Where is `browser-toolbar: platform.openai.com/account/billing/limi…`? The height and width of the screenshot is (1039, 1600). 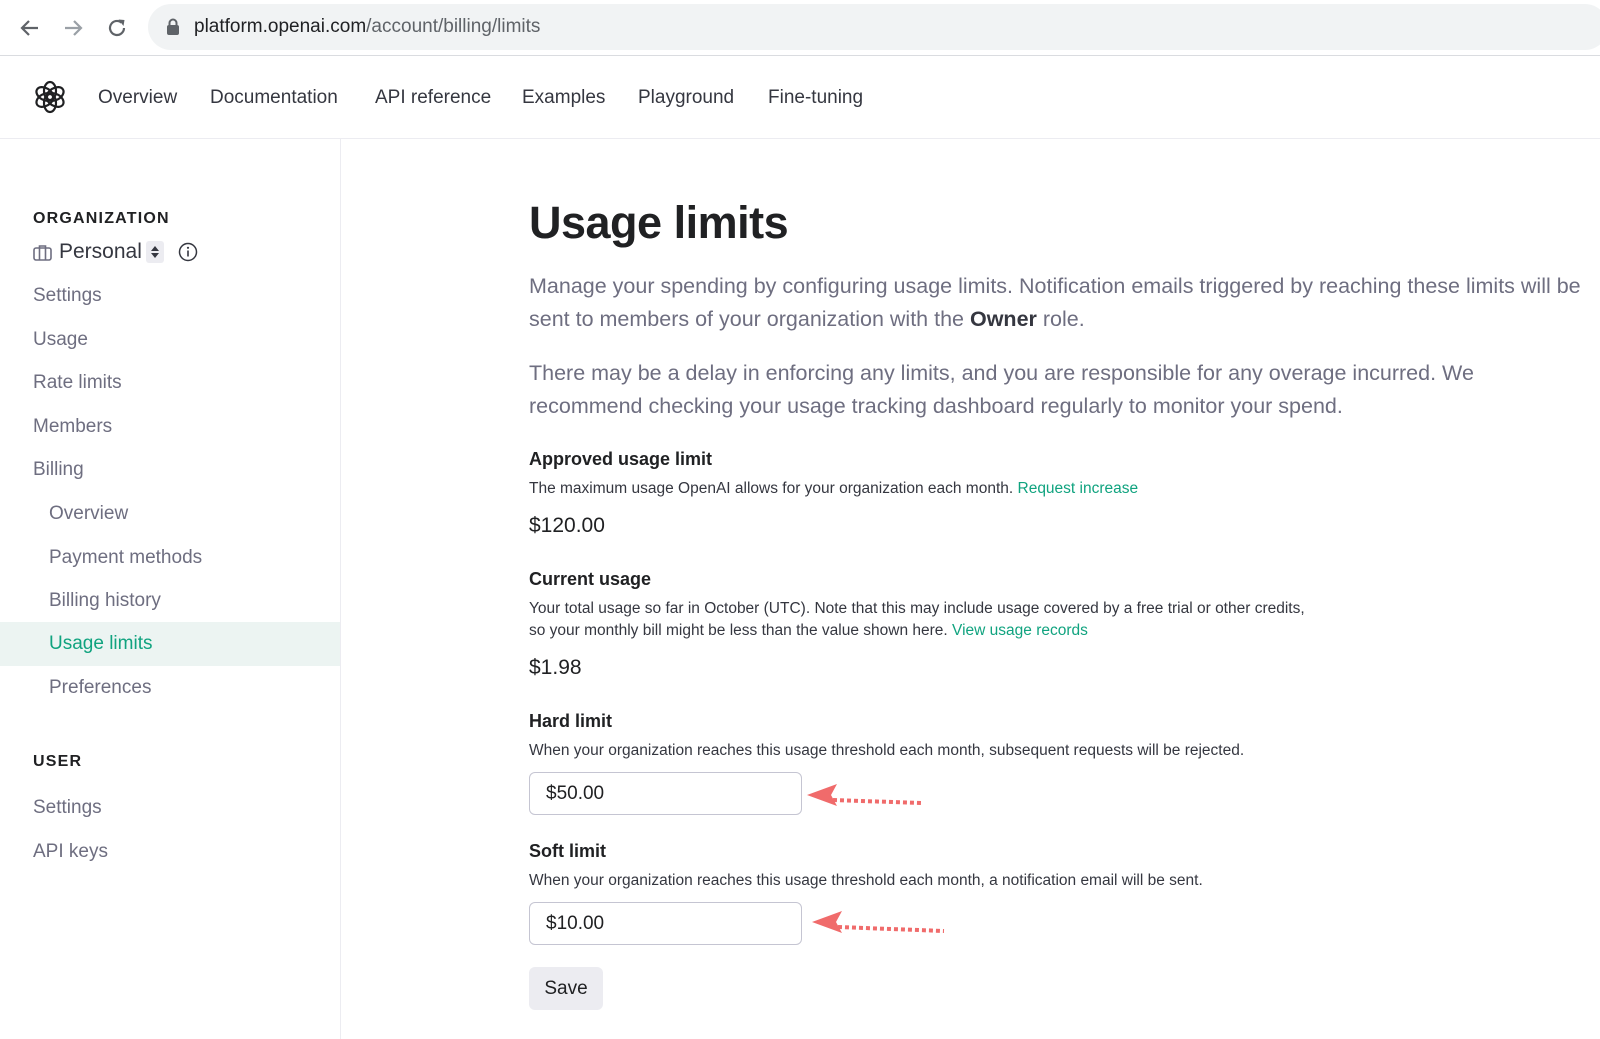 browser-toolbar: platform.openai.com/account/billing/limi… is located at coordinates (800, 28).